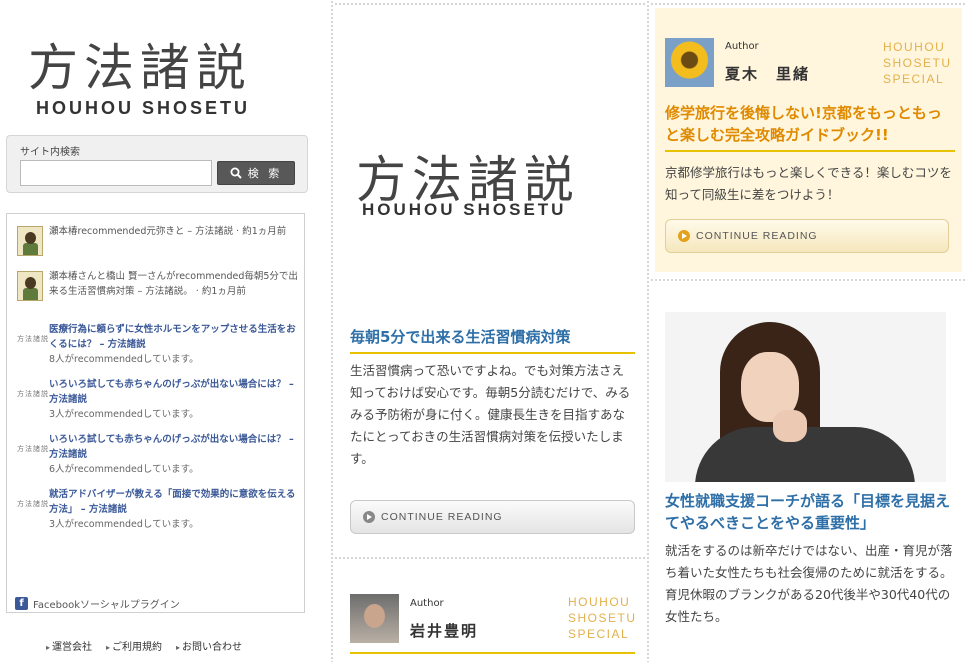 The width and height of the screenshot is (966, 662). I want to click on footer-link-terms: ご利用規約, so click(134, 645).